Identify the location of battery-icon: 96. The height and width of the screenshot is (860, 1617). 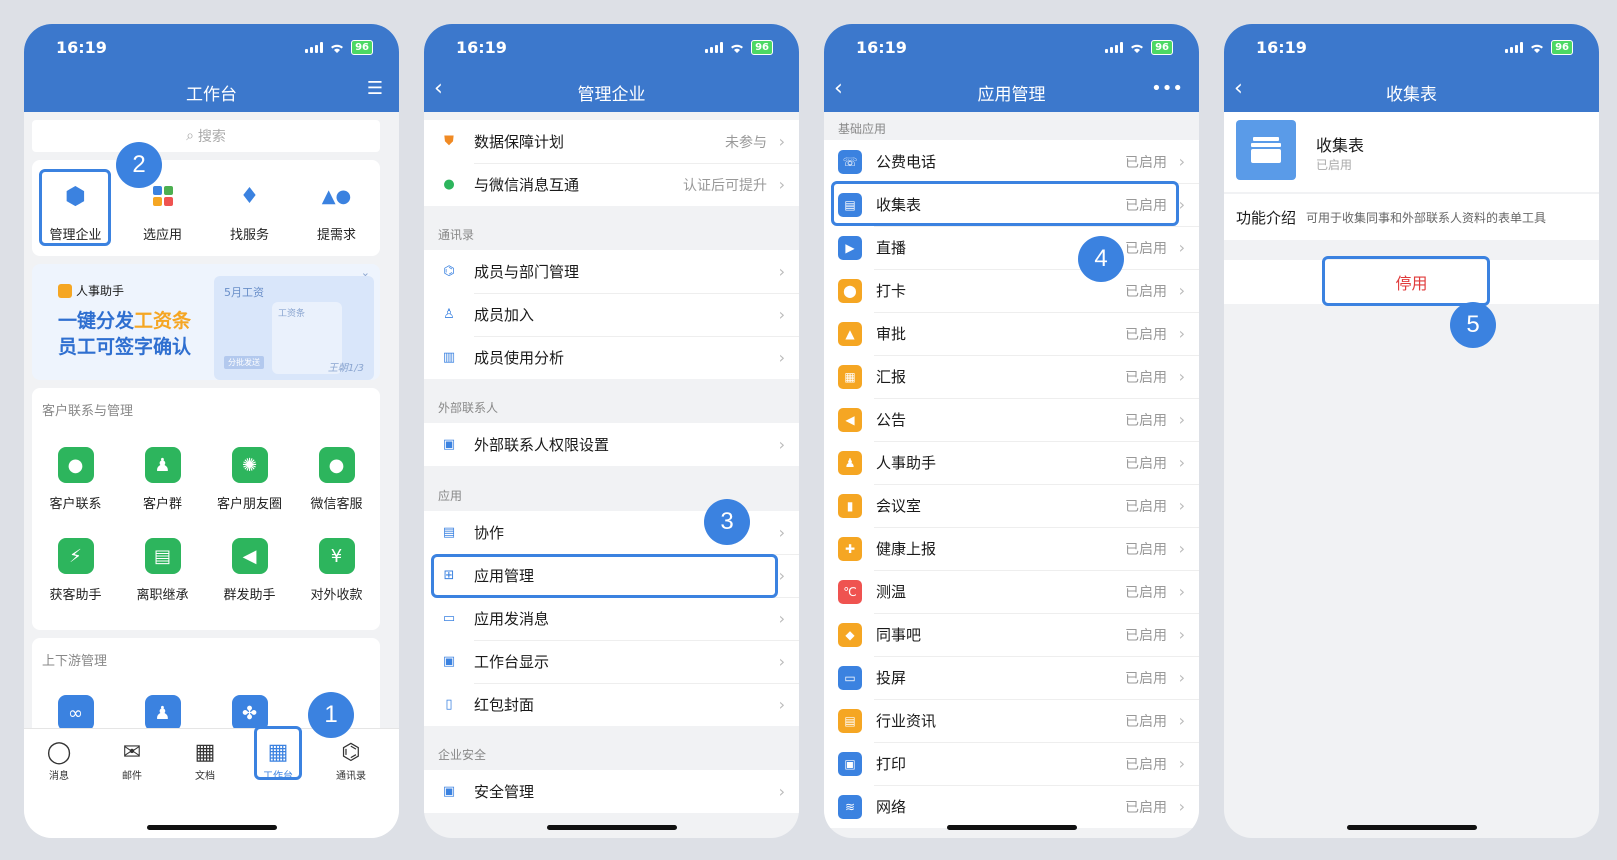
(362, 47).